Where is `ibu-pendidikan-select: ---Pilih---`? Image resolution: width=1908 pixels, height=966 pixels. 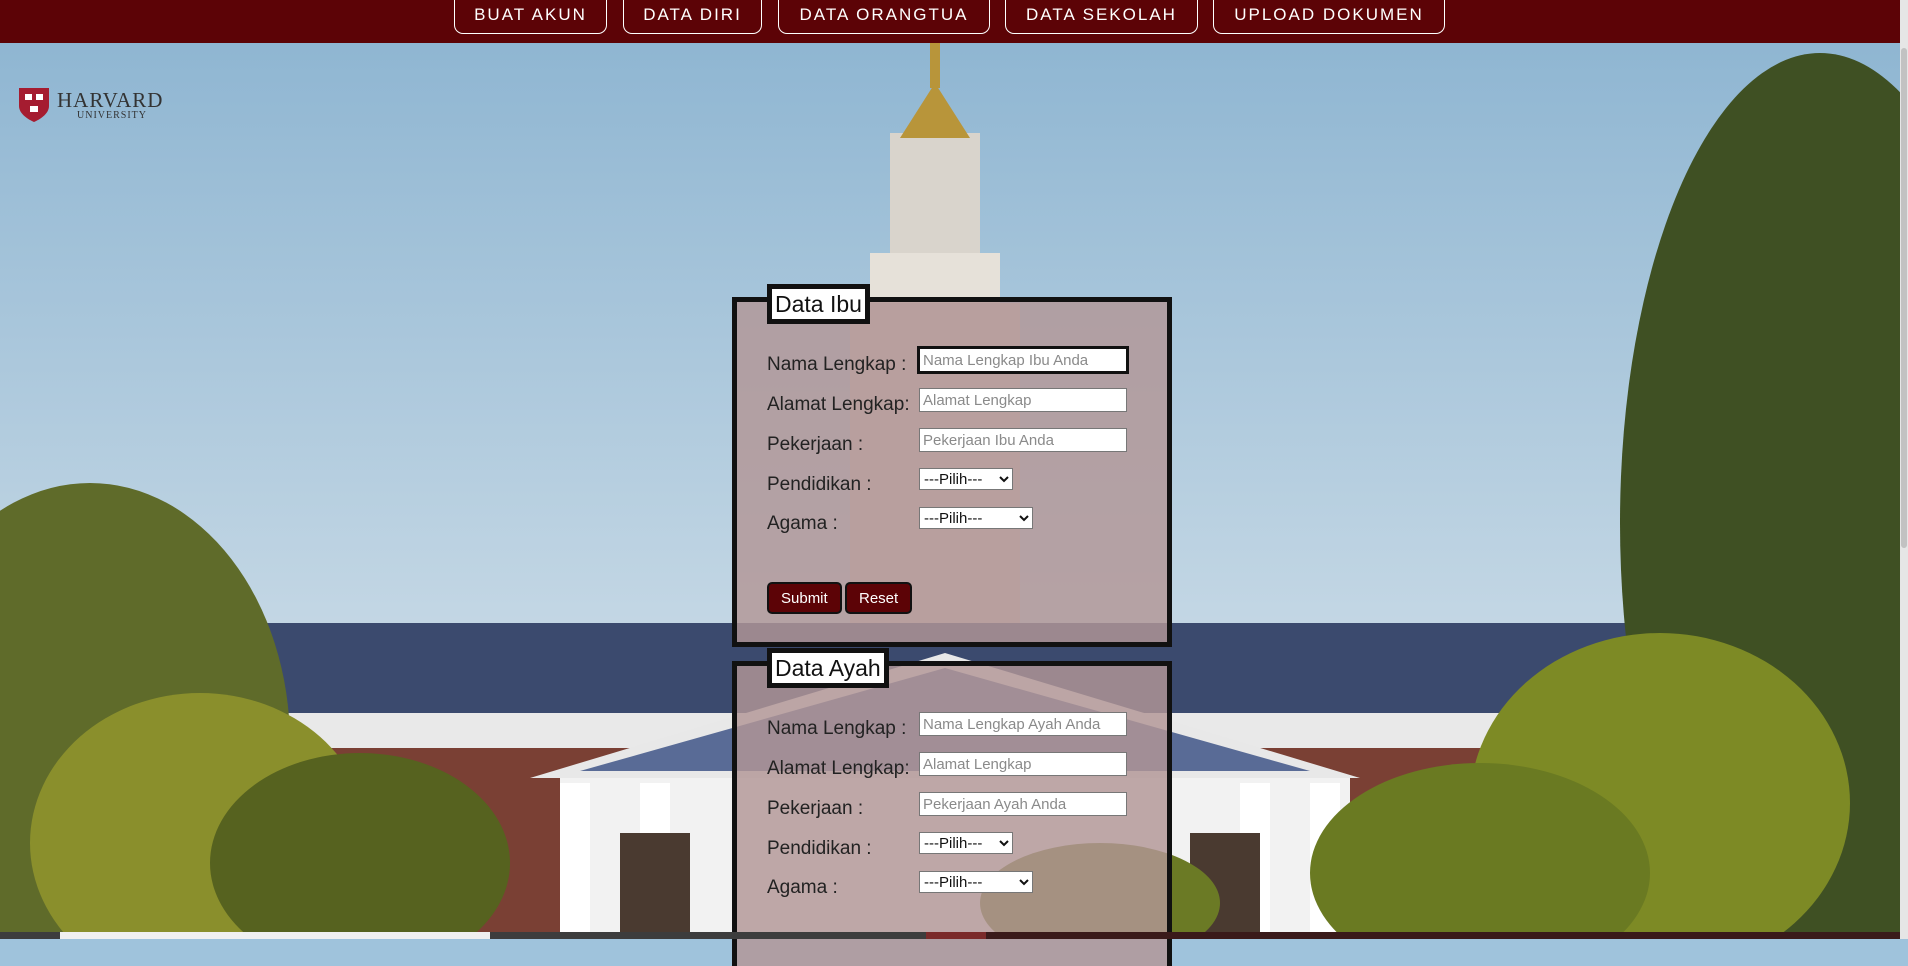
ibu-pendidikan-select: ---Pilih--- is located at coordinates (966, 479).